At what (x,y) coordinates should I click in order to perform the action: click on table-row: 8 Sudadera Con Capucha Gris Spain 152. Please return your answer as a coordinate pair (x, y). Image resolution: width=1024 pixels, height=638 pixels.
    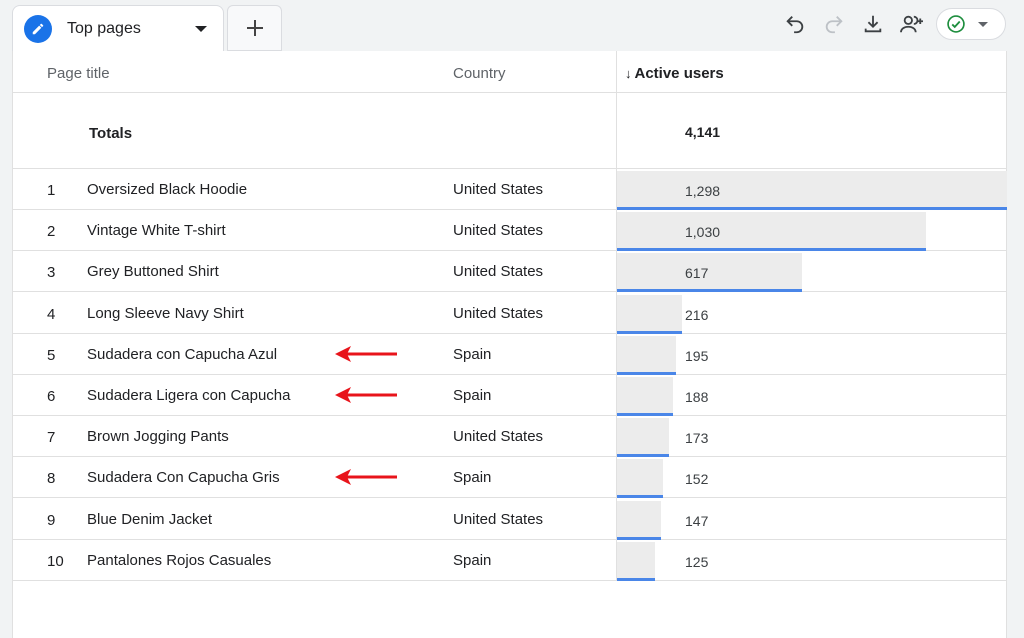
    Looking at the image, I should click on (509, 478).